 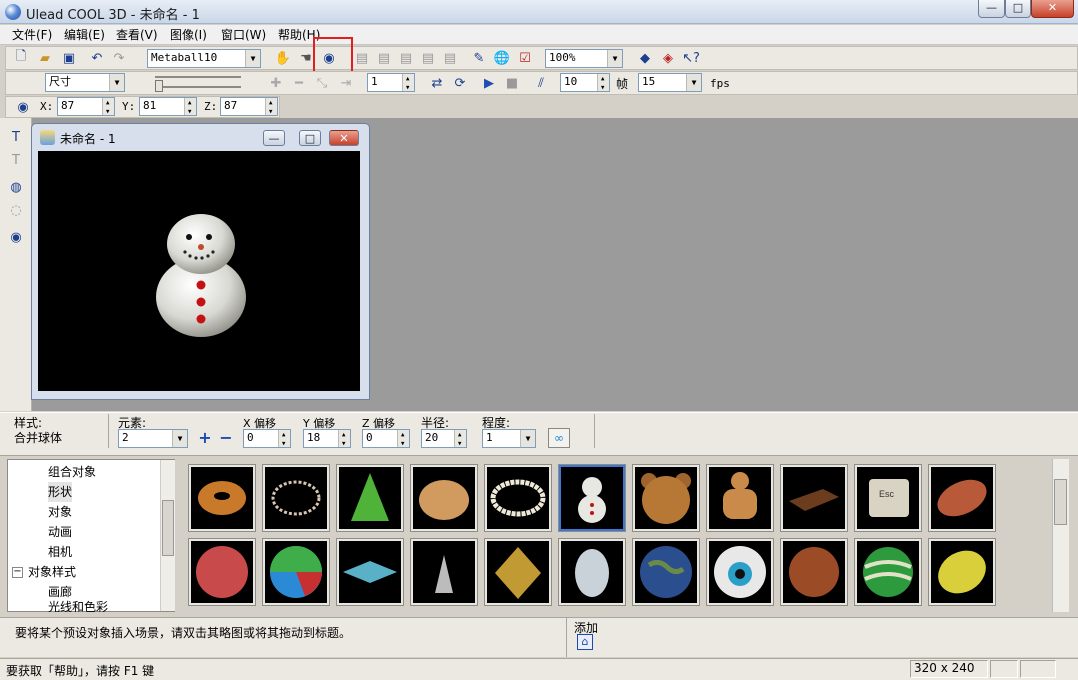 What do you see at coordinates (60, 592) in the screenshot?
I see `tree-item: 画廊` at bounding box center [60, 592].